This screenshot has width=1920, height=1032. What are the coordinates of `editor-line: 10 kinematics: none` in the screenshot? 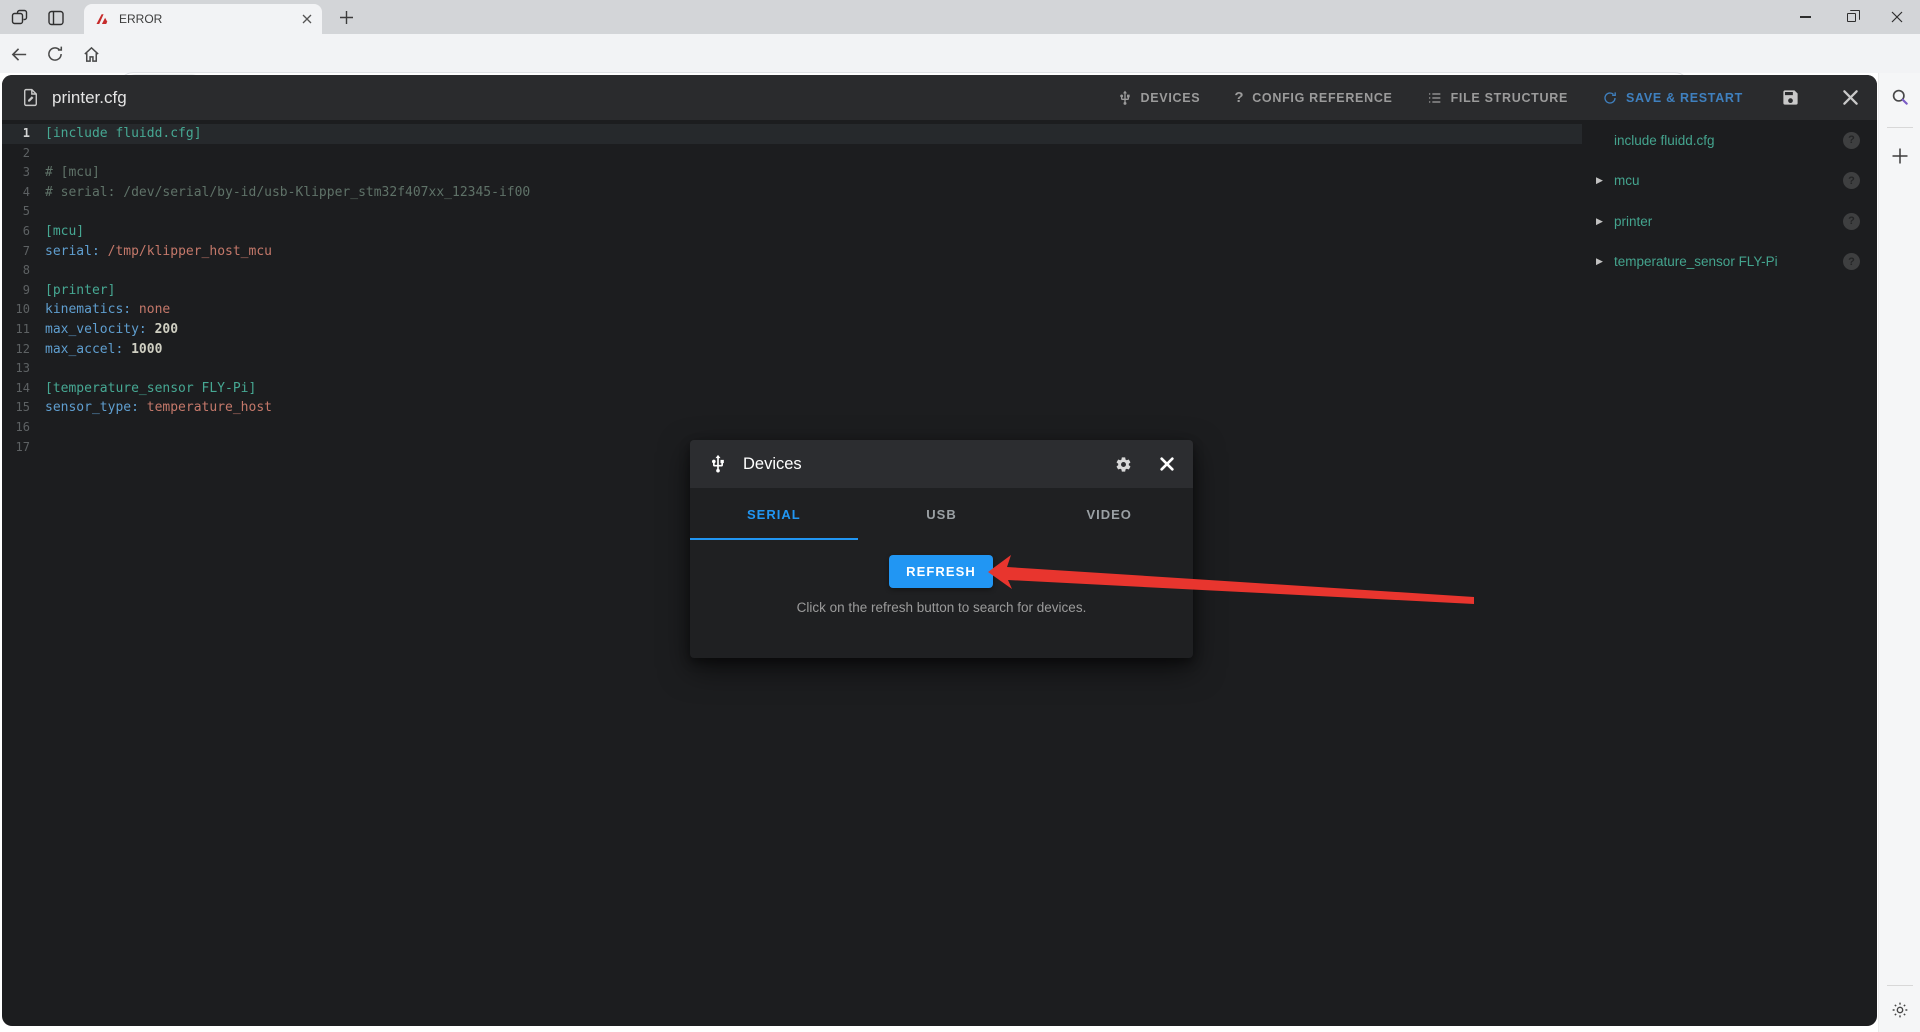 It's located at (792, 310).